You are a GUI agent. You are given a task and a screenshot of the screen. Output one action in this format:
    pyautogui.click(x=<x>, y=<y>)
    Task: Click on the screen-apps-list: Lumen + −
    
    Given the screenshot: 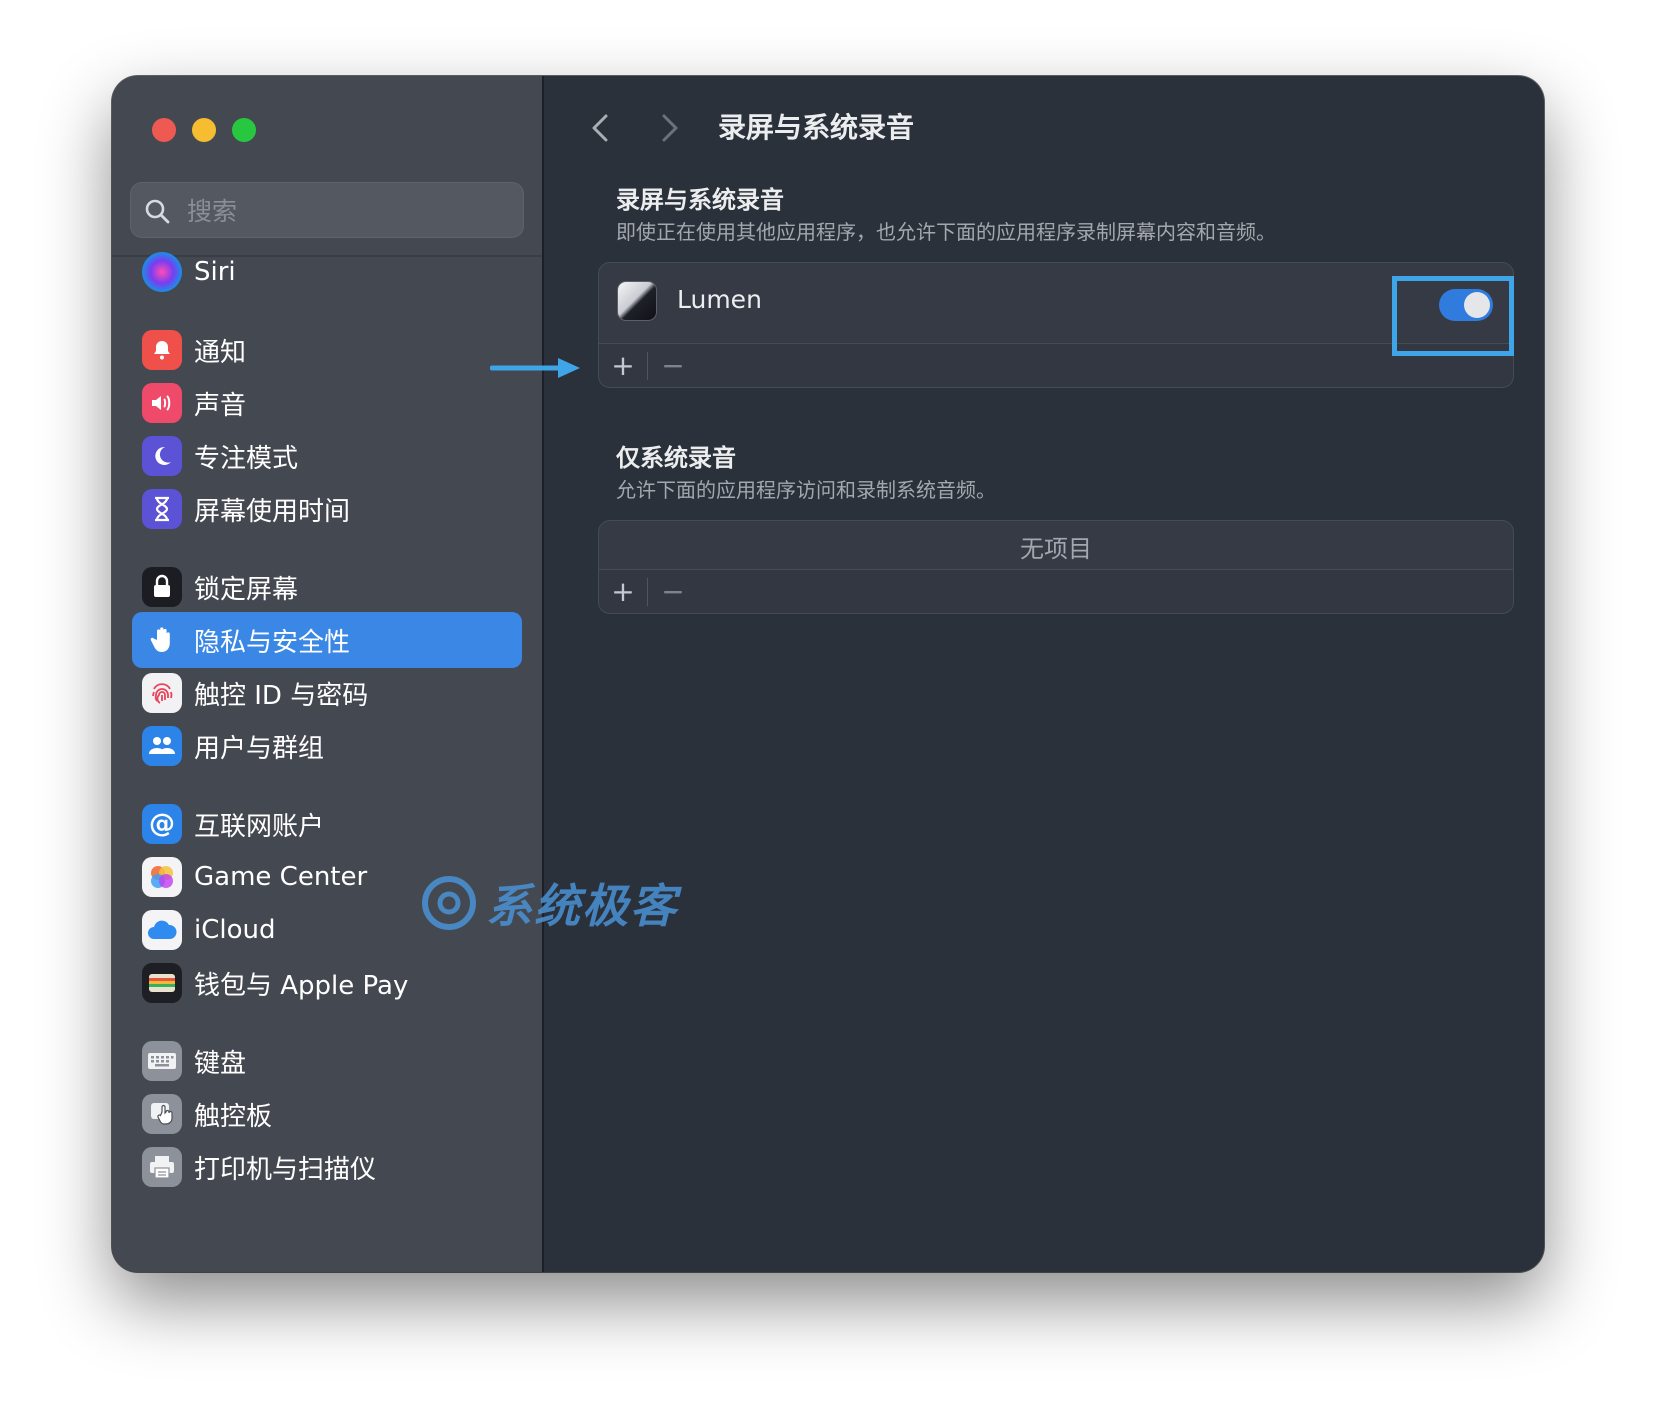 What is the action you would take?
    pyautogui.click(x=1056, y=325)
    